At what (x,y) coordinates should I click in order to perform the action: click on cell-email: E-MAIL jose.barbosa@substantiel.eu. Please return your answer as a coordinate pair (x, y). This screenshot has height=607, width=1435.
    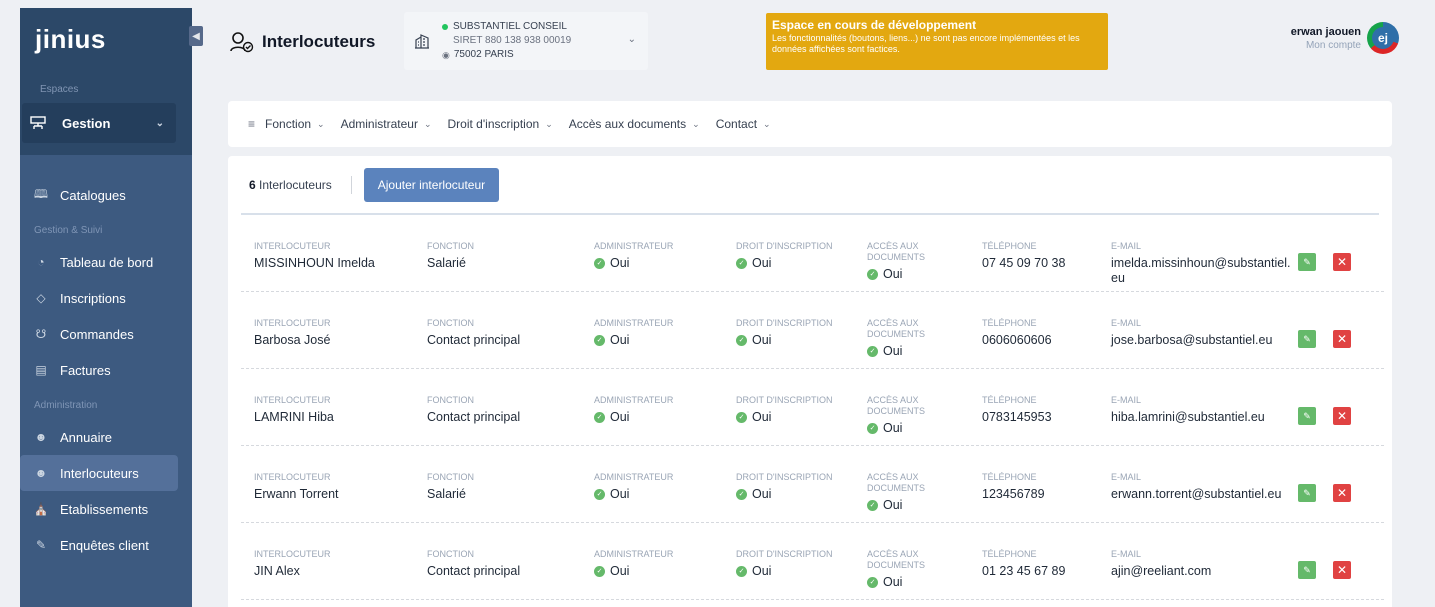
    Looking at the image, I should click on (1203, 333).